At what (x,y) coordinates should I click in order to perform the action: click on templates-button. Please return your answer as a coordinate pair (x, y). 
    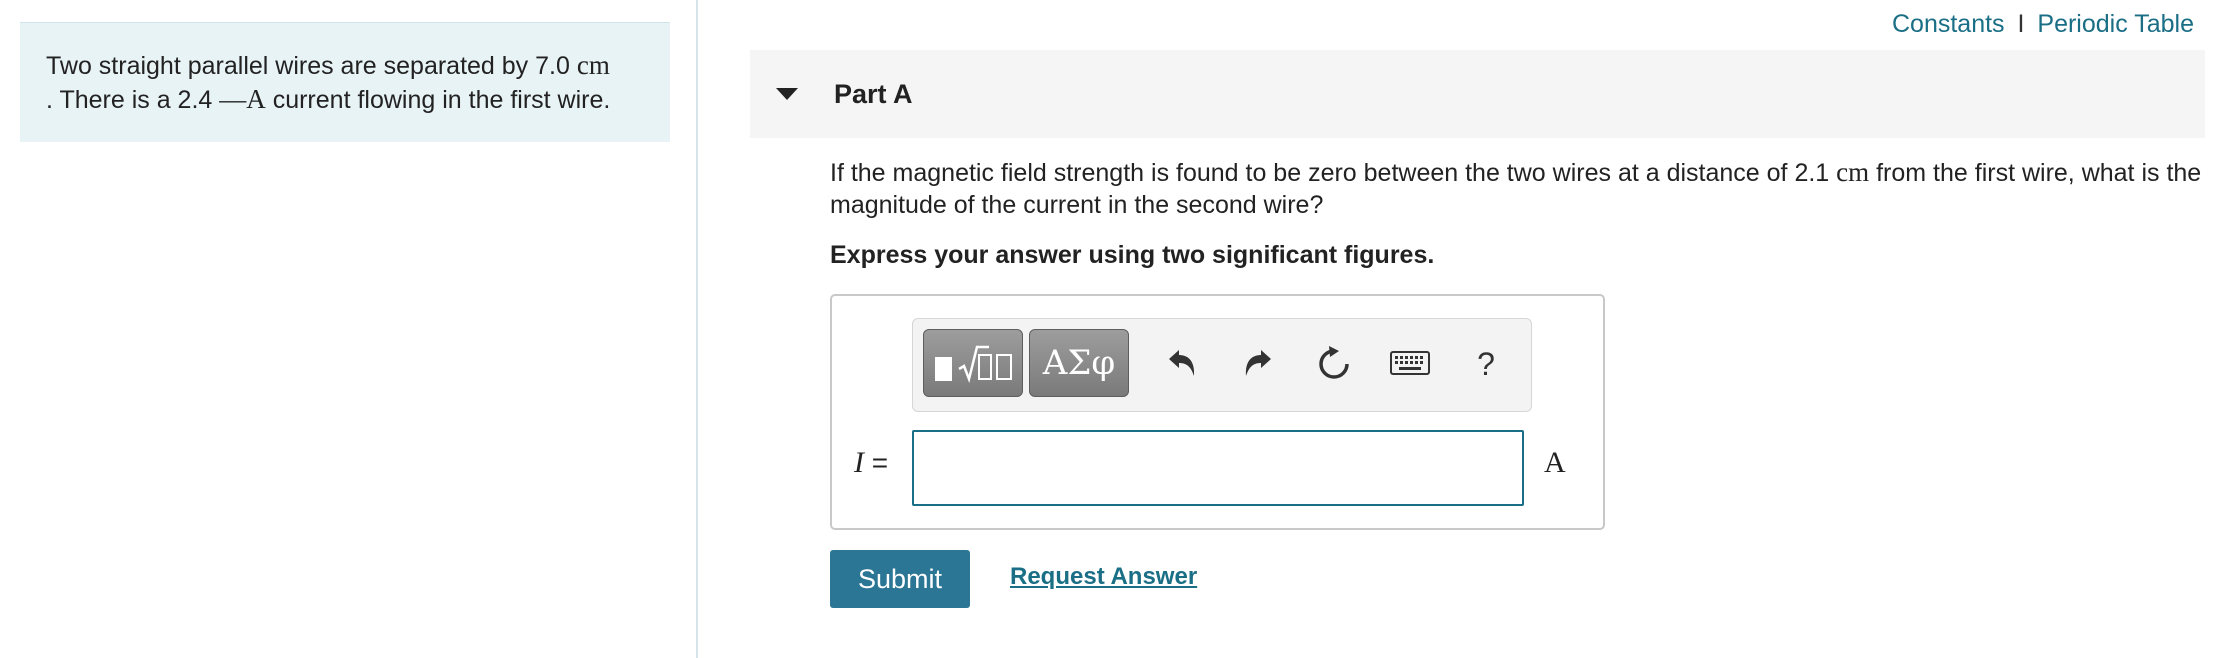
    Looking at the image, I should click on (973, 363).